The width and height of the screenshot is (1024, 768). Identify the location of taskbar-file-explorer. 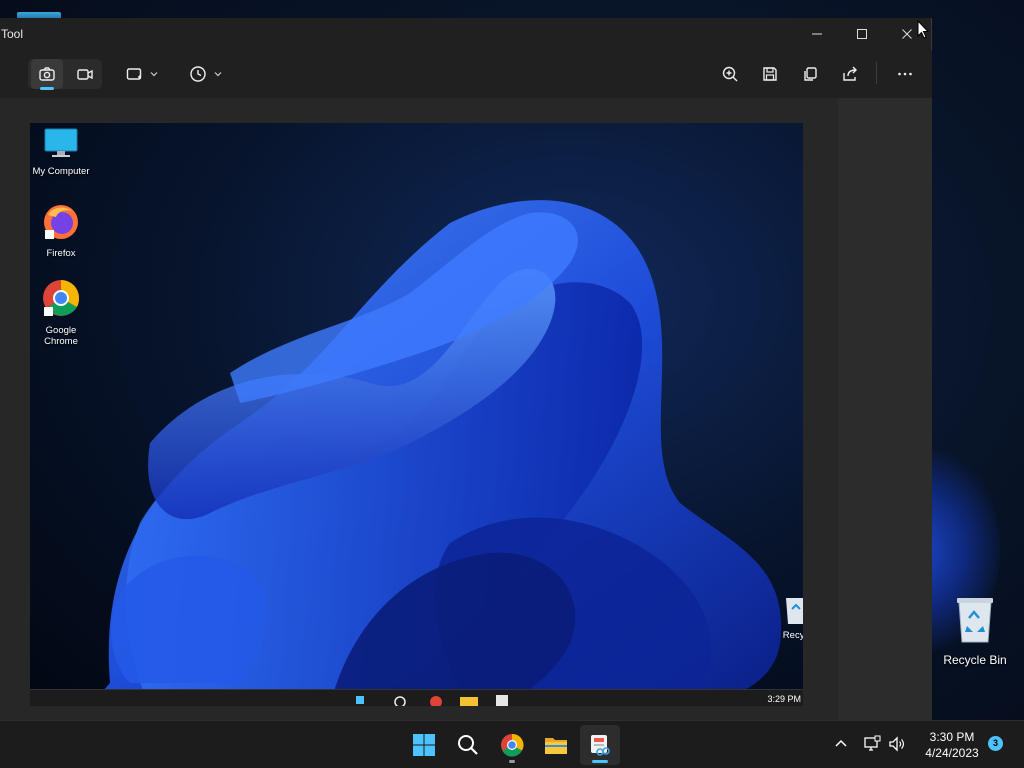
(556, 745).